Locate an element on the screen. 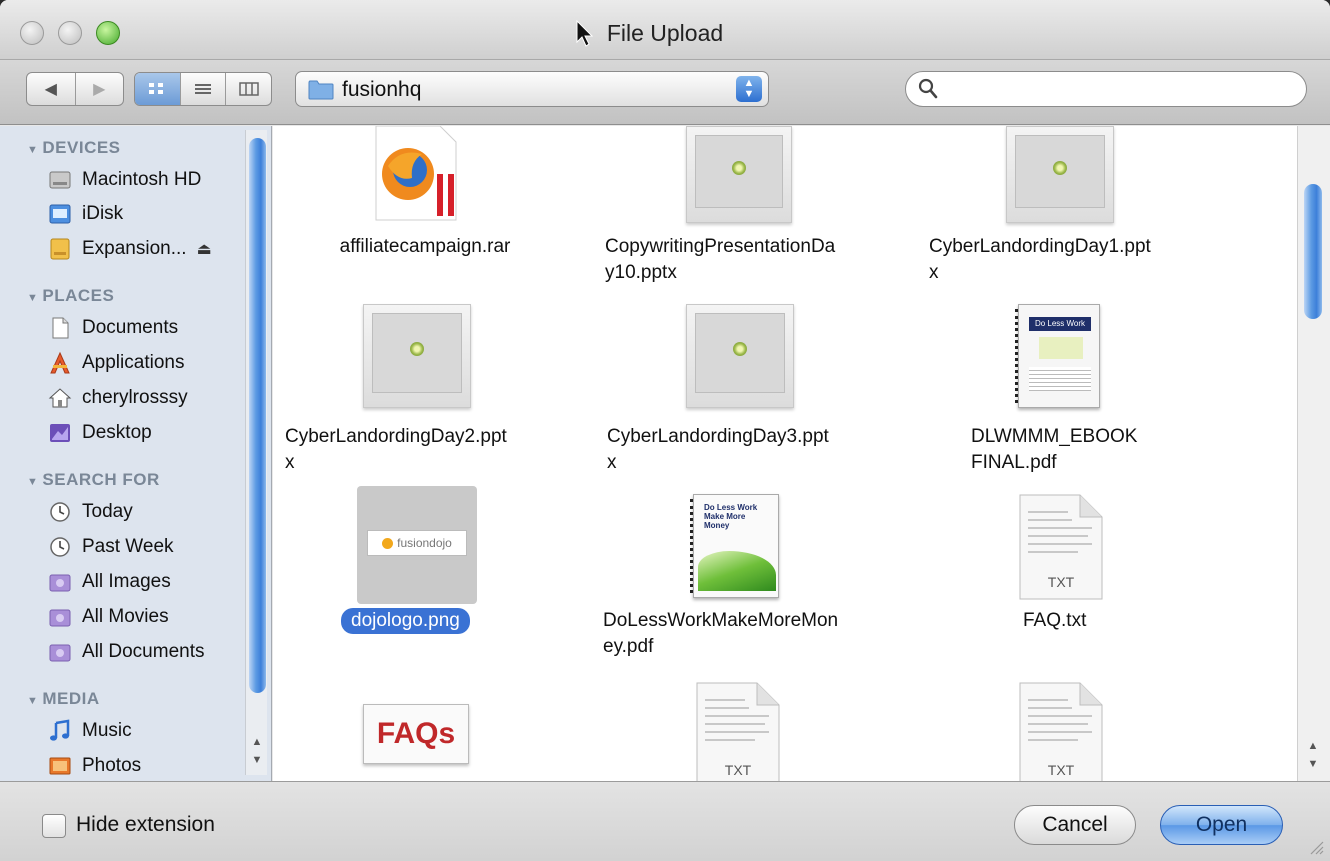 This screenshot has width=1330, height=861. open-button: Open is located at coordinates (1221, 825).